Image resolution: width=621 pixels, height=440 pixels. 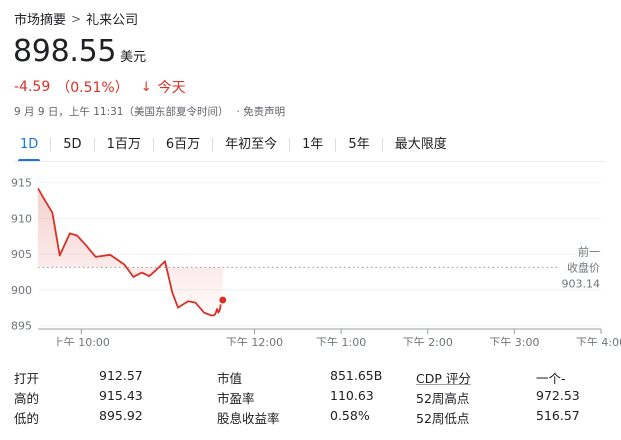 I want to click on x-tick-label: 下午 3:00, so click(x=514, y=341).